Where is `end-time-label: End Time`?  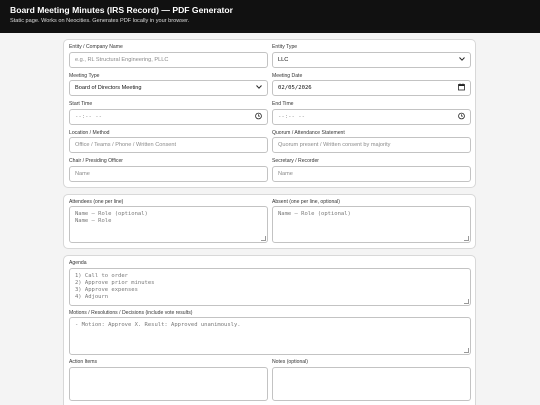 end-time-label: End Time is located at coordinates (283, 104).